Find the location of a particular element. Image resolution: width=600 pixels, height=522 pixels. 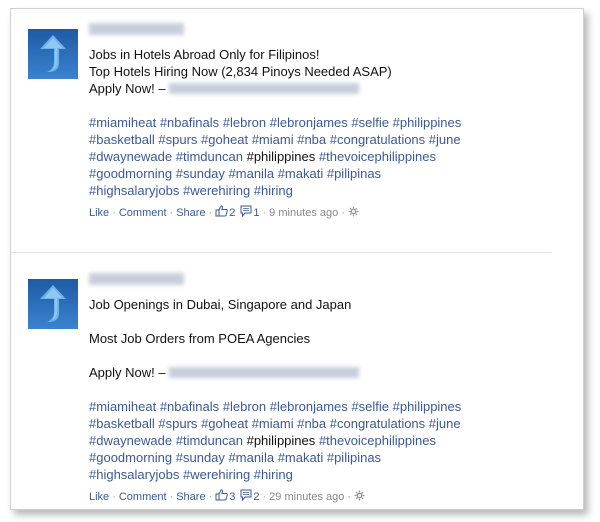

post-message-line: Most Job Orders from POEA Agencies is located at coordinates (200, 338).